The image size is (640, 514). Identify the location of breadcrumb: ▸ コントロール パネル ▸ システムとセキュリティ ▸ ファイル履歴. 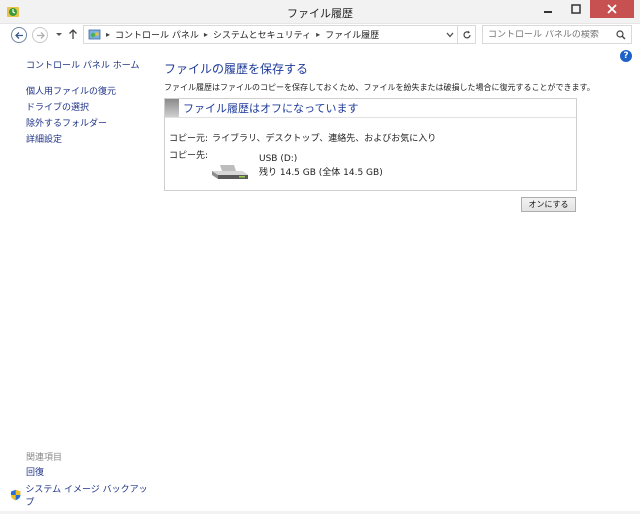
(262, 34).